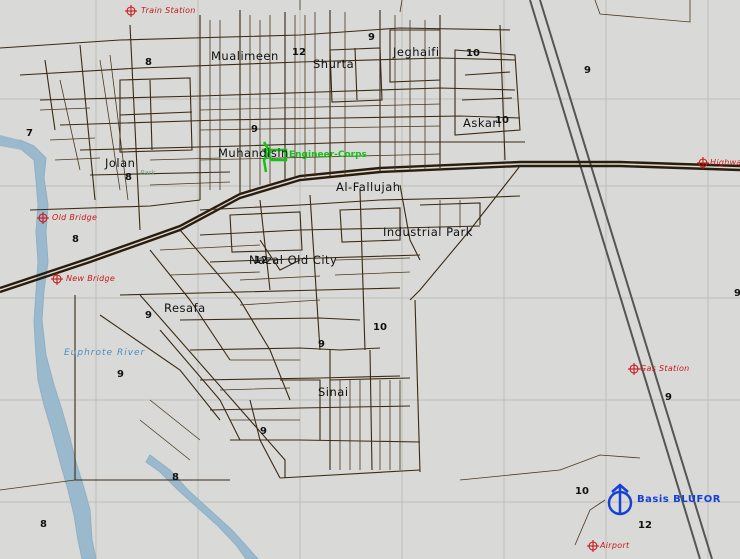  I want to click on district-label-jolan: Jolan, so click(120, 163).